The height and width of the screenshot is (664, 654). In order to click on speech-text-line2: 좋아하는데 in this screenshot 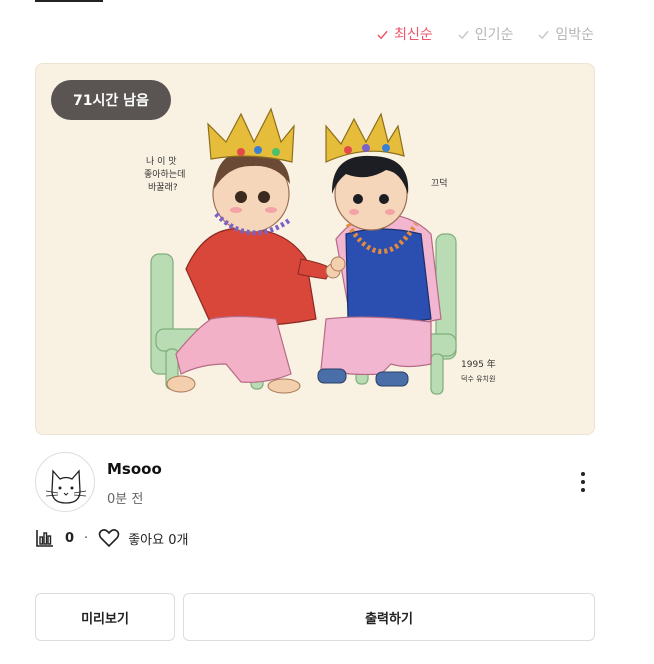, I will do `click(164, 174)`.